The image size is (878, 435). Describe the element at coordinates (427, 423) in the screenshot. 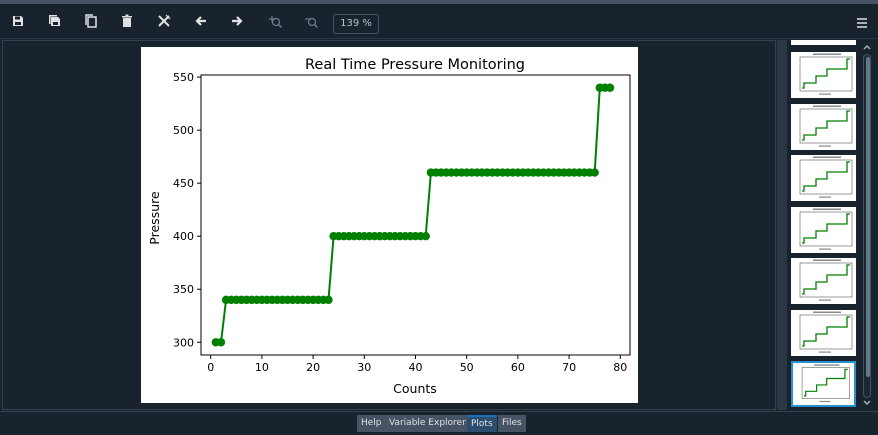

I see `tab-variable-explorer: Variable Explorer` at that location.